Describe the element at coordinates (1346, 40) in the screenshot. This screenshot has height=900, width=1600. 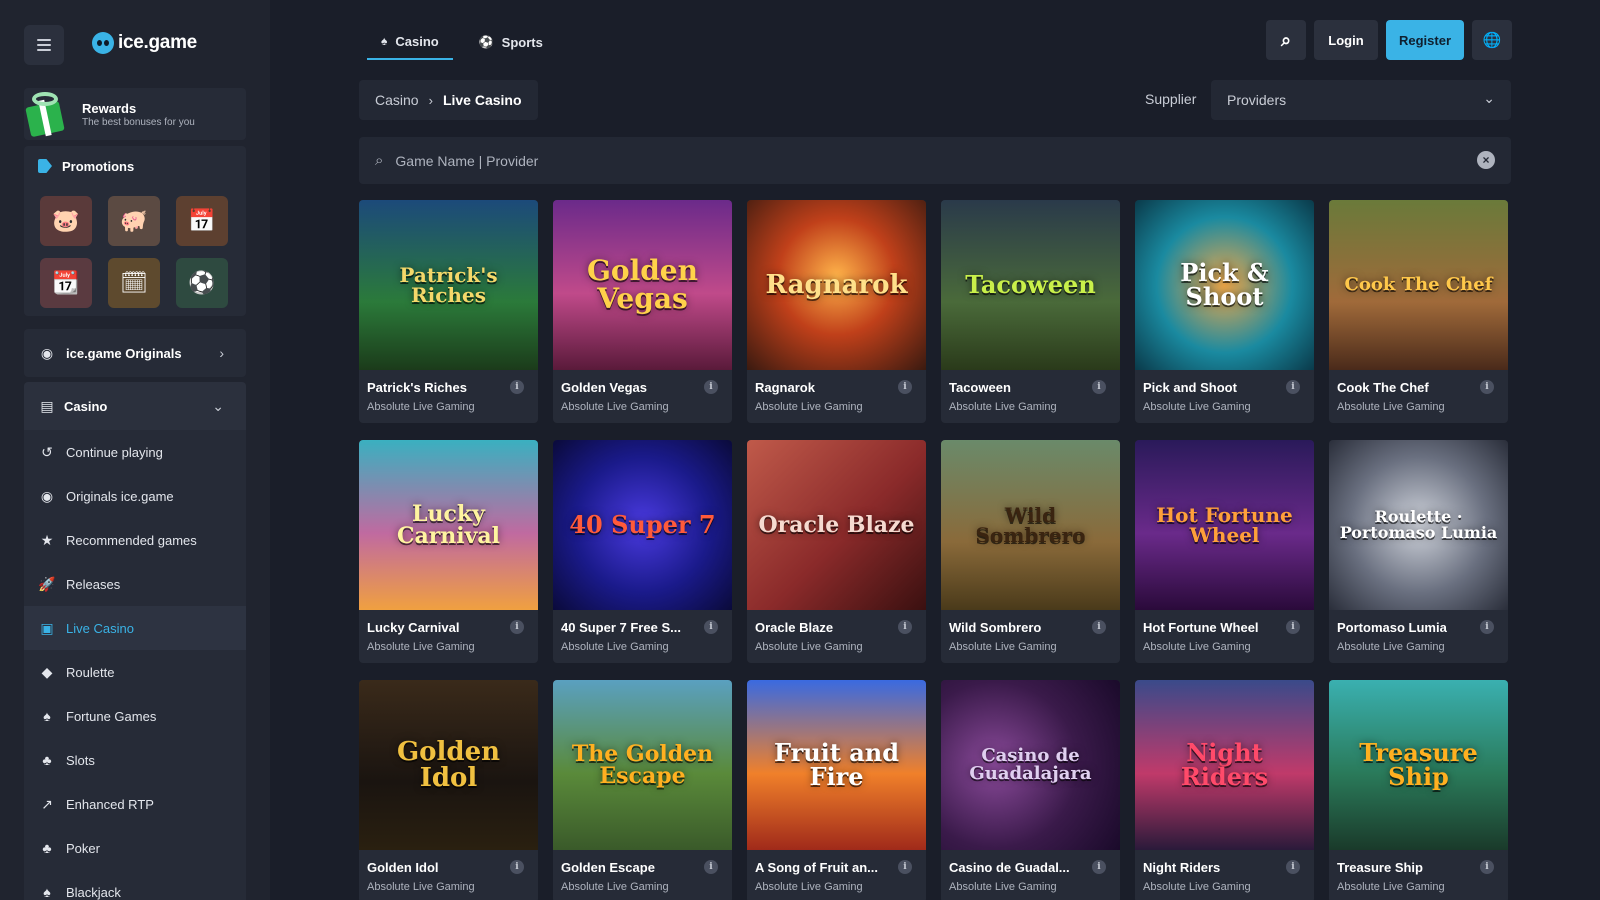
I see `login-button: Login` at that location.